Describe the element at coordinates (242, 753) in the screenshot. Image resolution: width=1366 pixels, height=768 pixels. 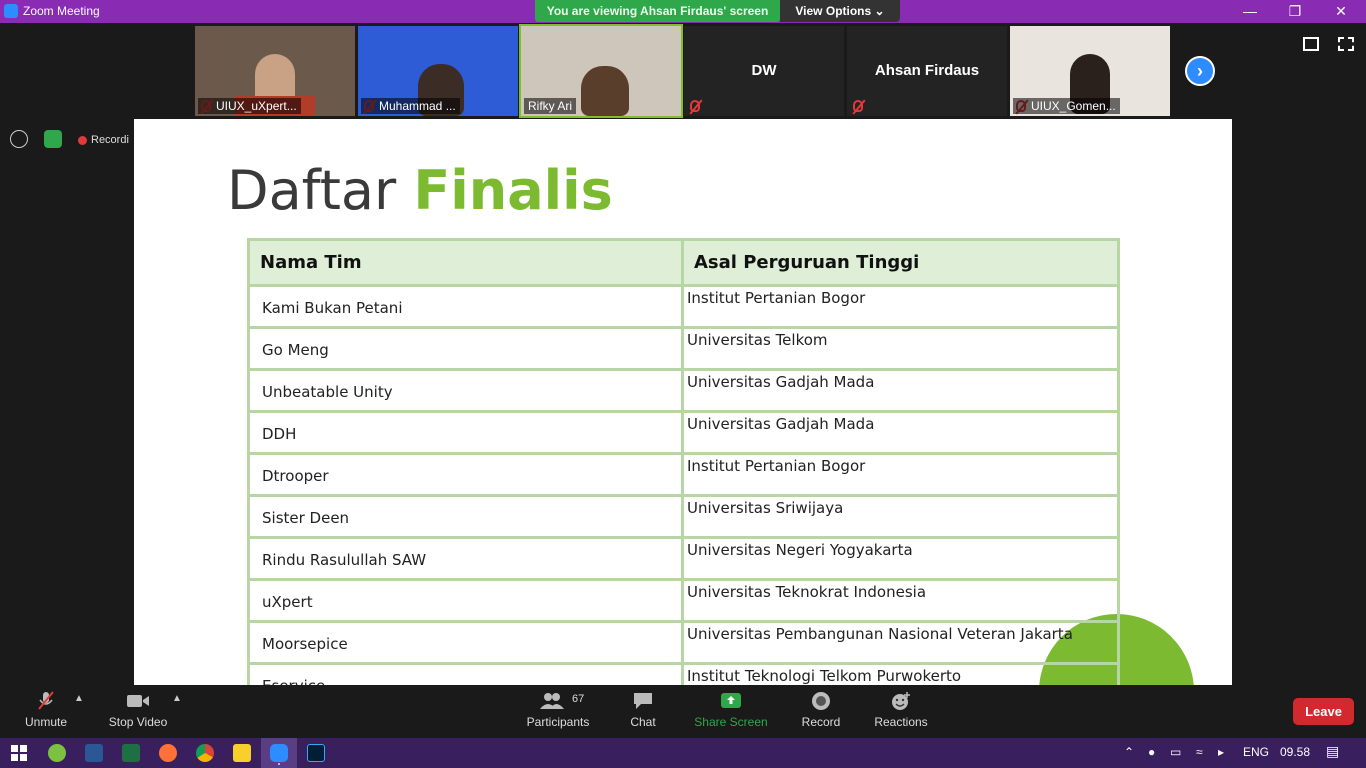
I see `sticky-notes-icon` at that location.